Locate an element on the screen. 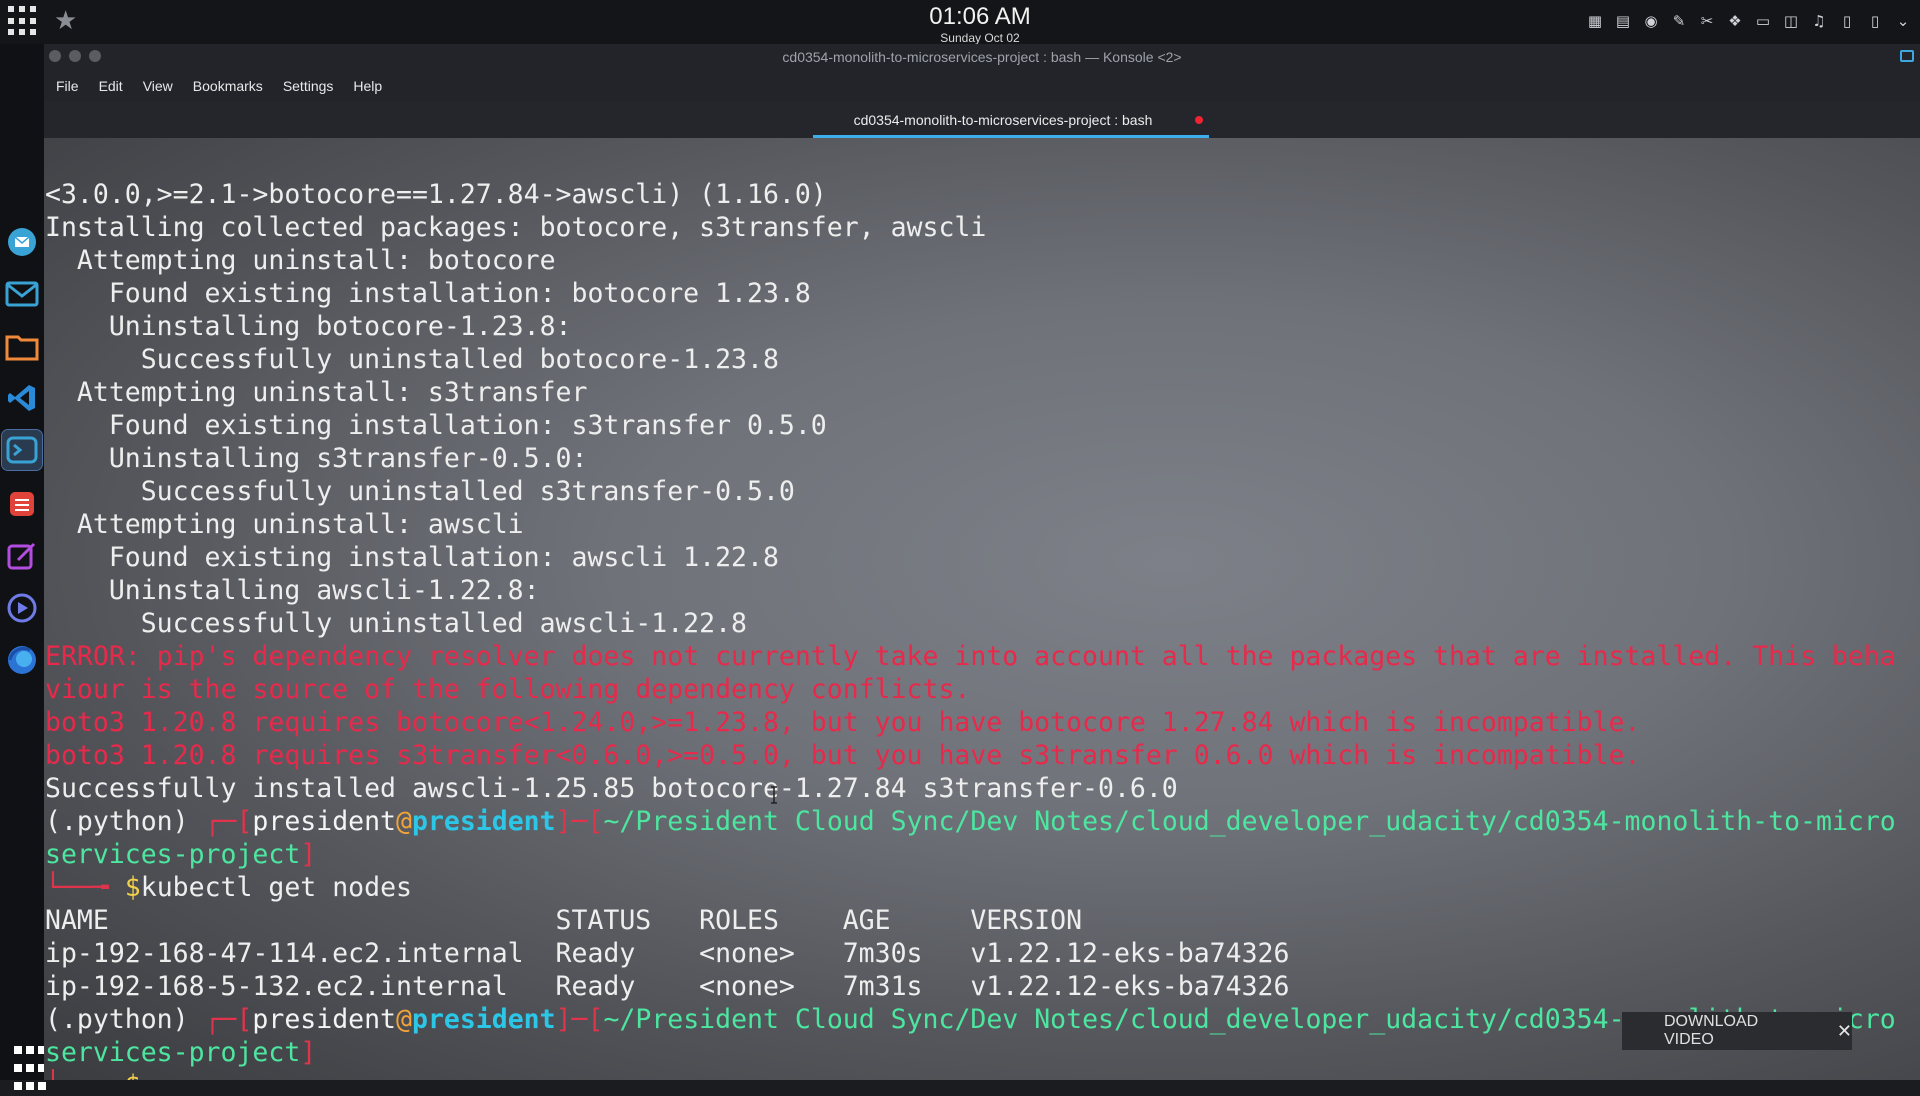  app-grid-icon is located at coordinates (23, 21).